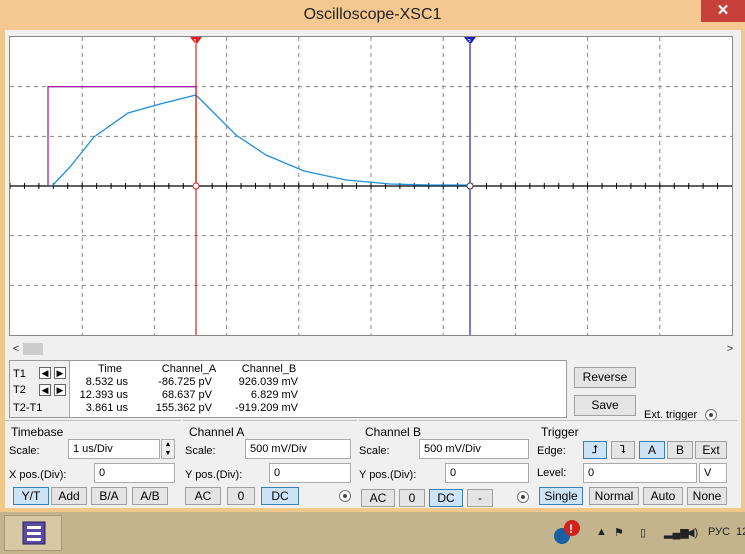 The height and width of the screenshot is (554, 745). I want to click on channel-a-zero-button: 0, so click(241, 496).